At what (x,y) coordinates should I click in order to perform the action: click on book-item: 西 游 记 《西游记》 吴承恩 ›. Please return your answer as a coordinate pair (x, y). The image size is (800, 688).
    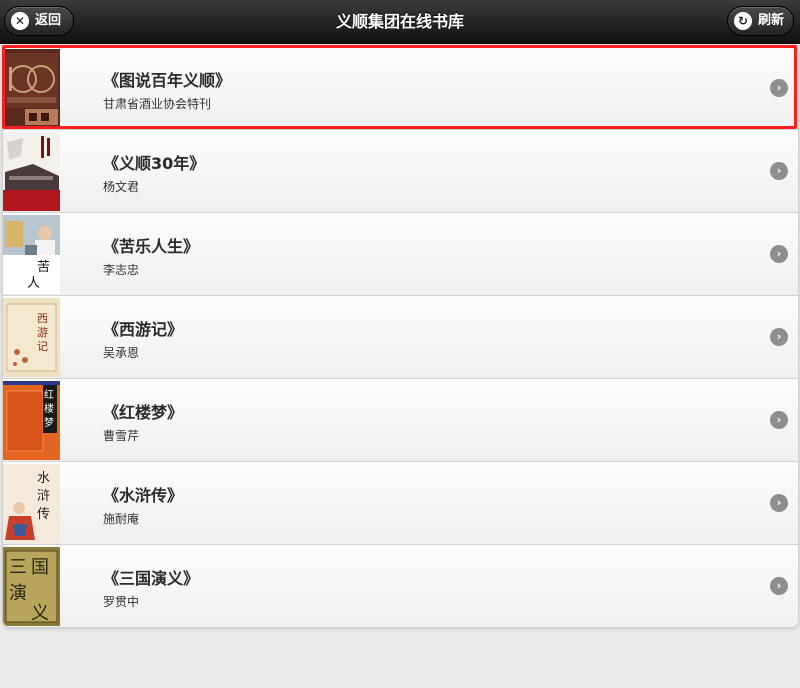
    Looking at the image, I should click on (400, 337).